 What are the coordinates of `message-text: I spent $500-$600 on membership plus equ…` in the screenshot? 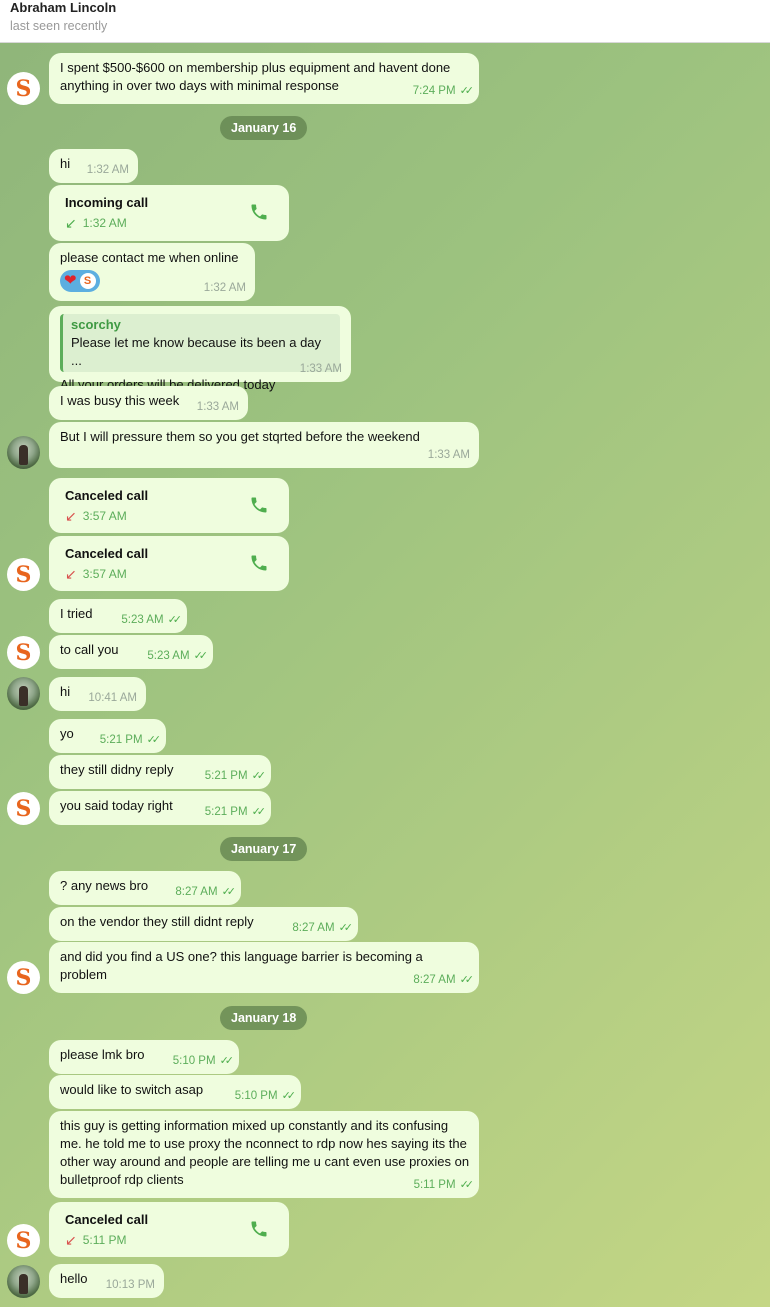 It's located at (255, 76).